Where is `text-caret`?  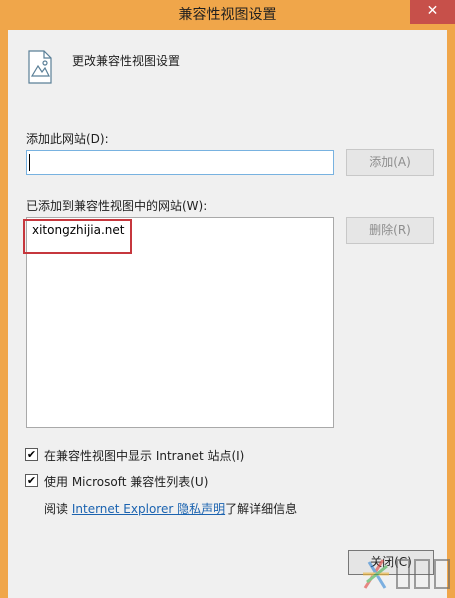
text-caret is located at coordinates (29, 162).